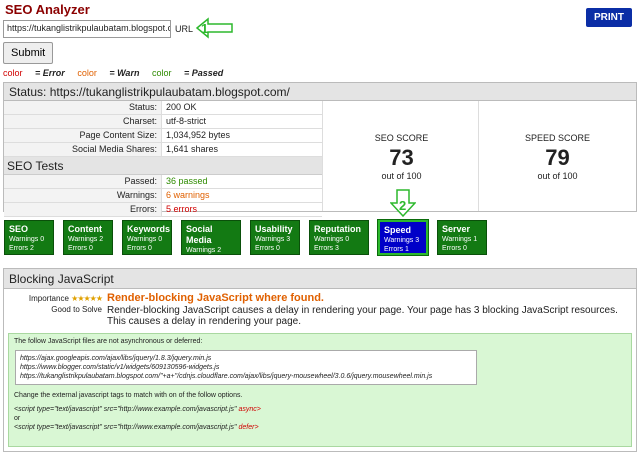  What do you see at coordinates (163, 196) in the screenshot?
I see `table-row: Warnings: 6 warnings` at bounding box center [163, 196].